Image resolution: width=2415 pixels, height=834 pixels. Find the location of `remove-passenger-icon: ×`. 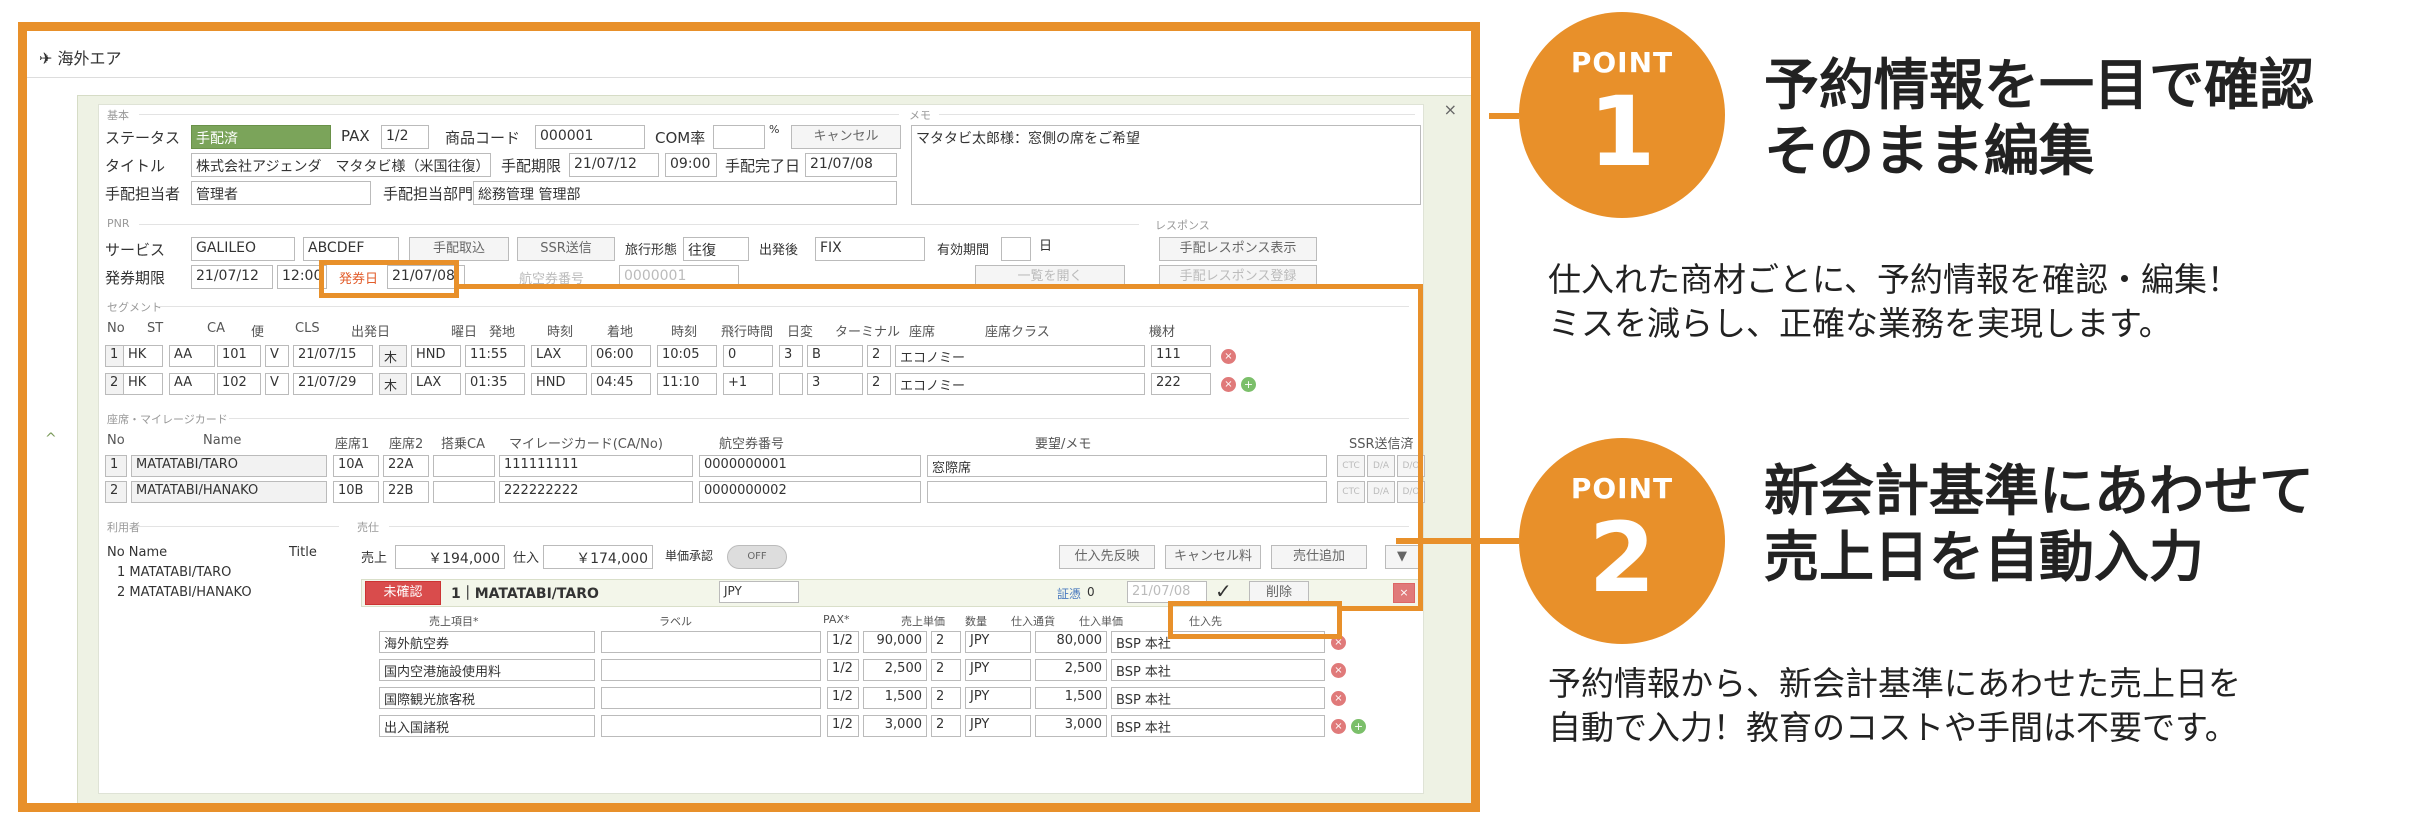

remove-passenger-icon: × is located at coordinates (1404, 593).